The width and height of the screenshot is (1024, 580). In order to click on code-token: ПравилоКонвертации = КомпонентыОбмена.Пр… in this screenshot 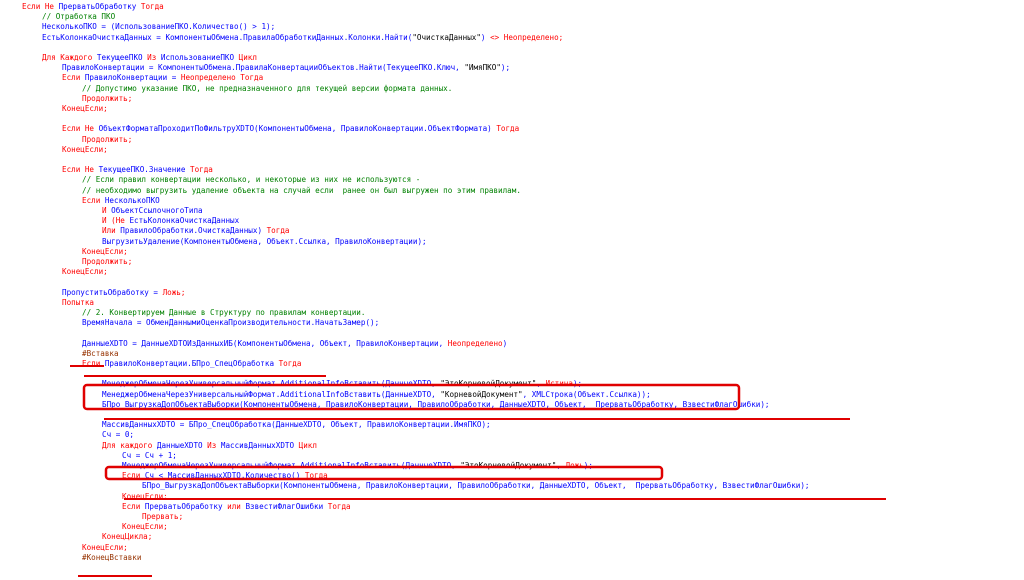, I will do `click(263, 68)`.